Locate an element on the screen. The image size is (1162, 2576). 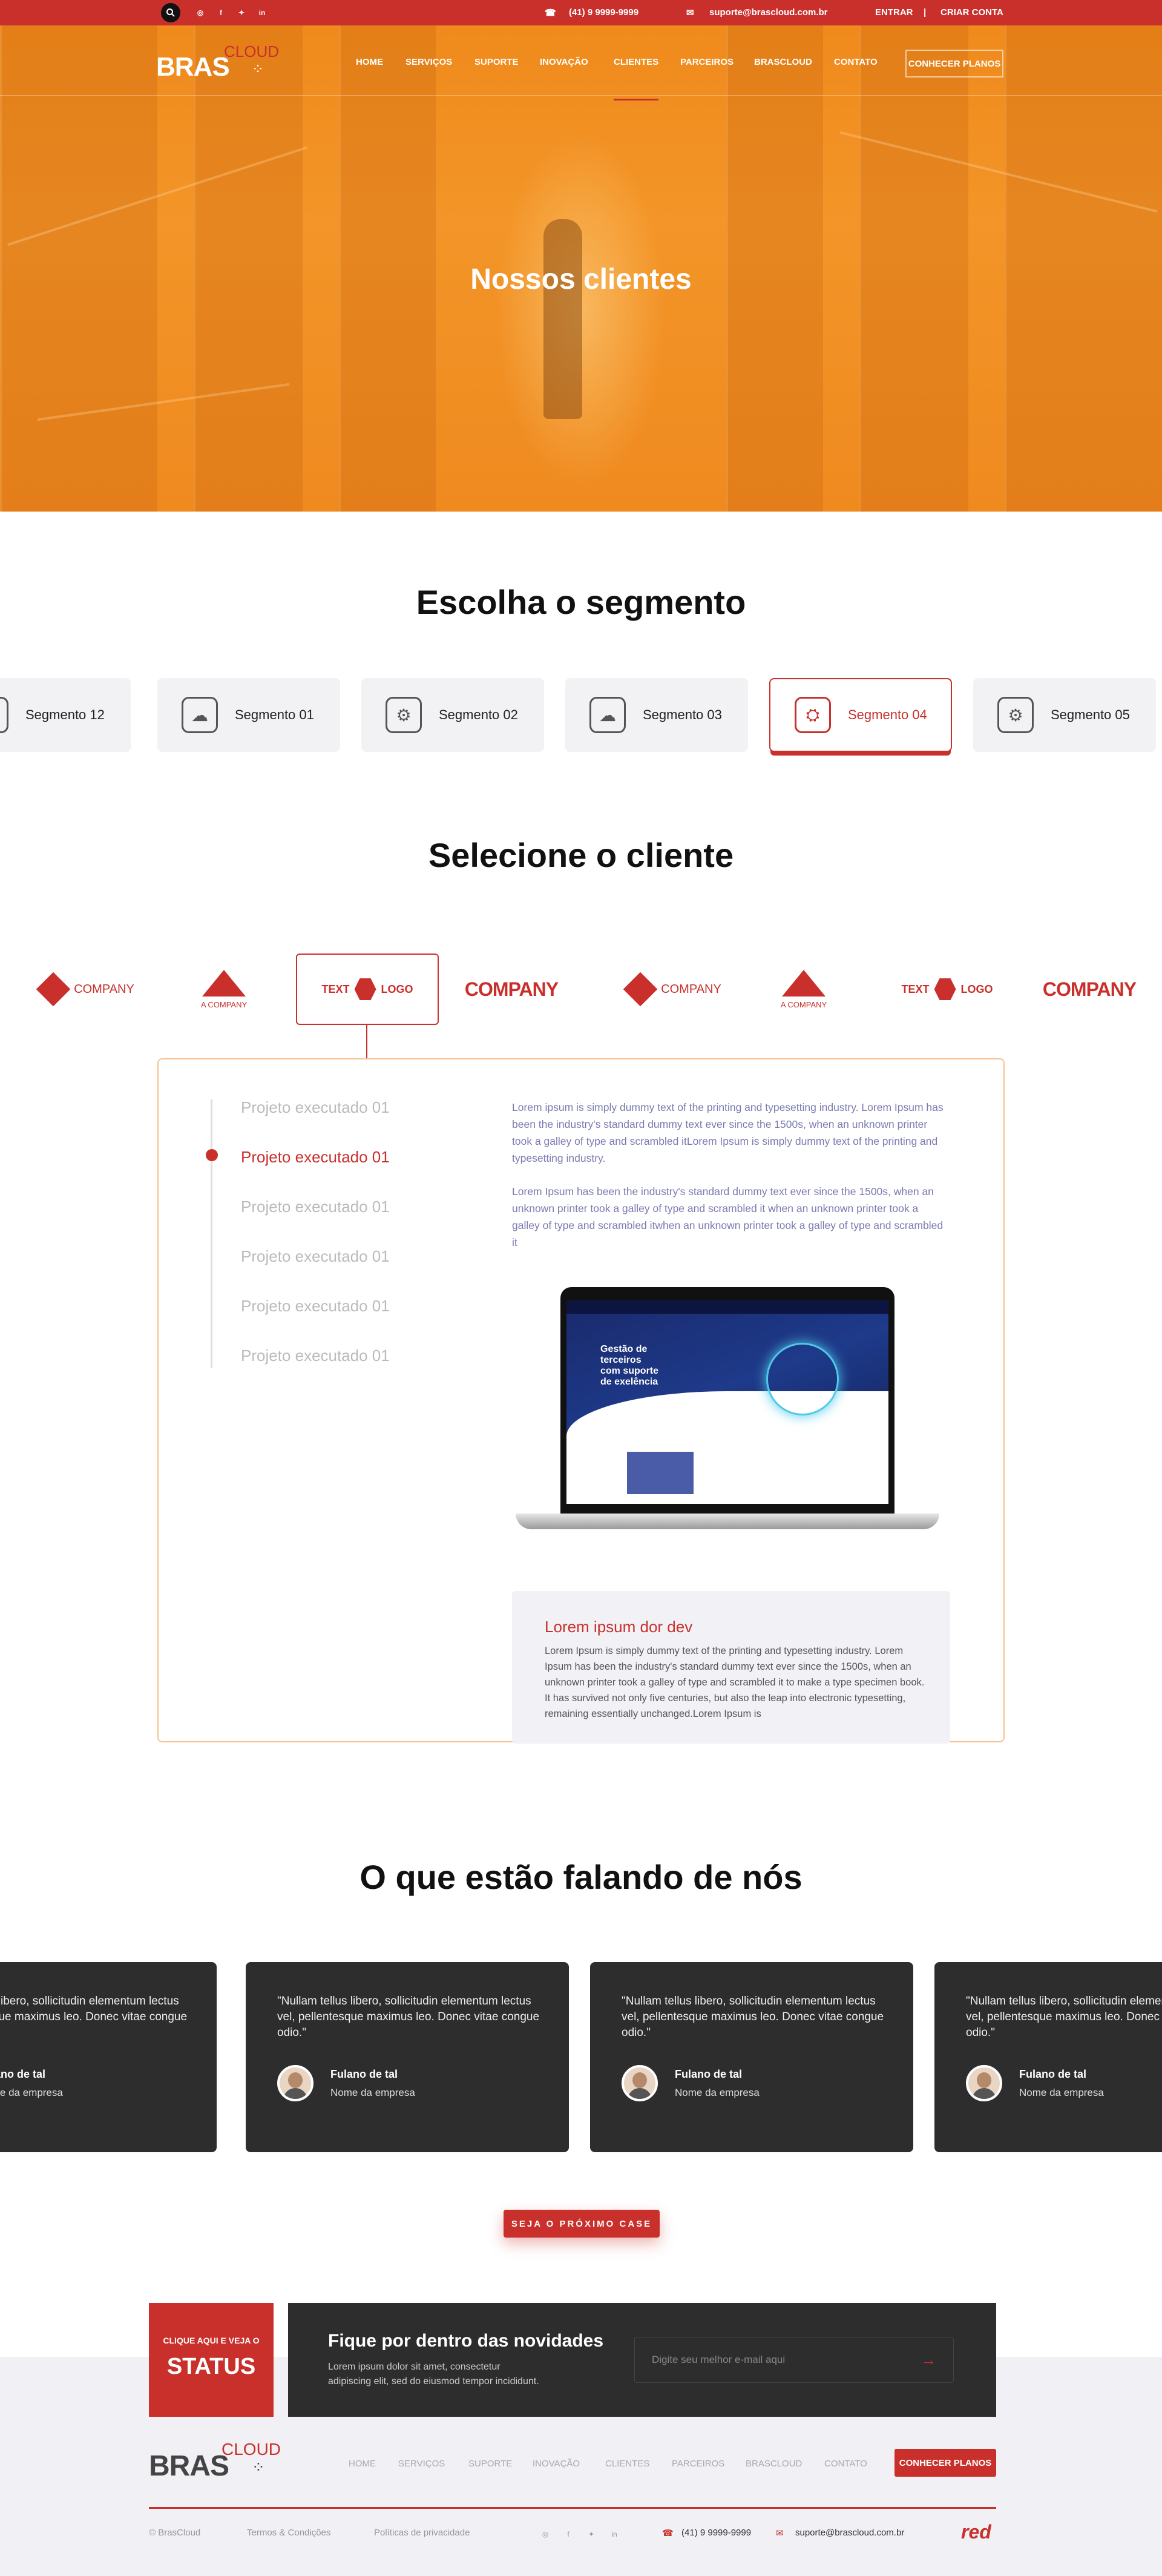
segment-card: ☁ Segmento 12 is located at coordinates (65, 715).